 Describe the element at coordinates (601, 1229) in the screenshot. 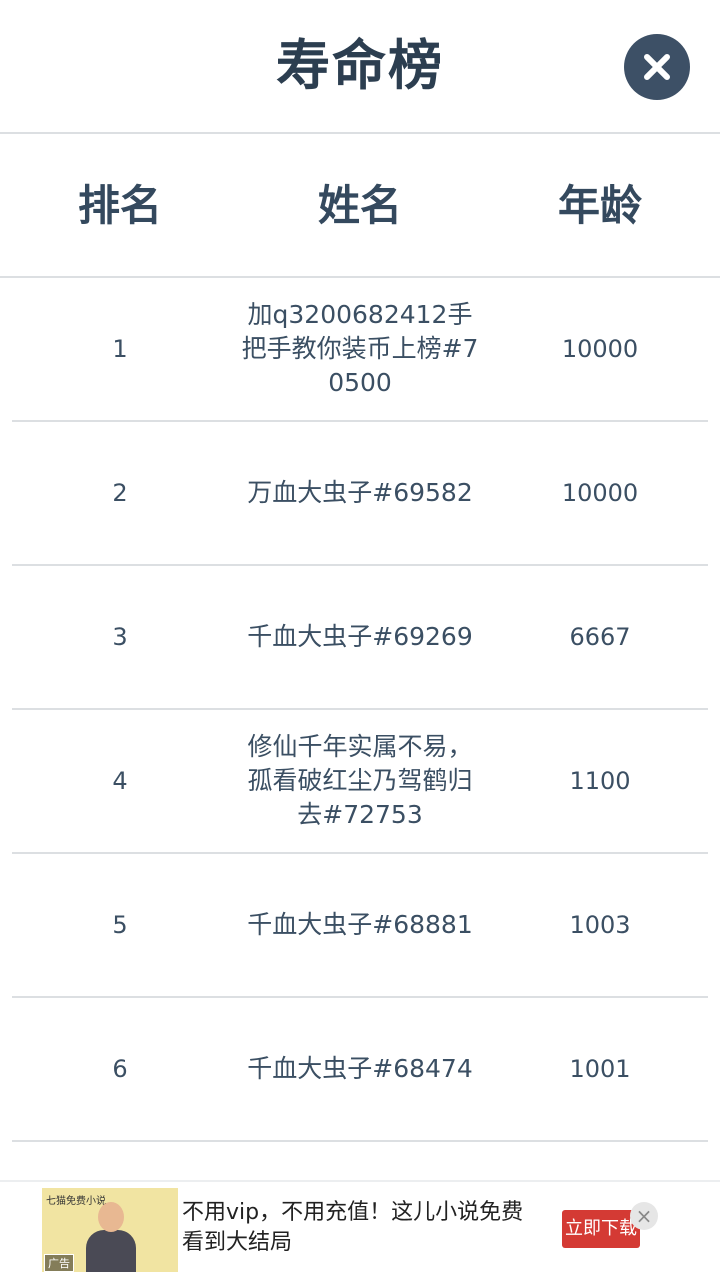

I see `ad-download-button: 立即下载` at that location.